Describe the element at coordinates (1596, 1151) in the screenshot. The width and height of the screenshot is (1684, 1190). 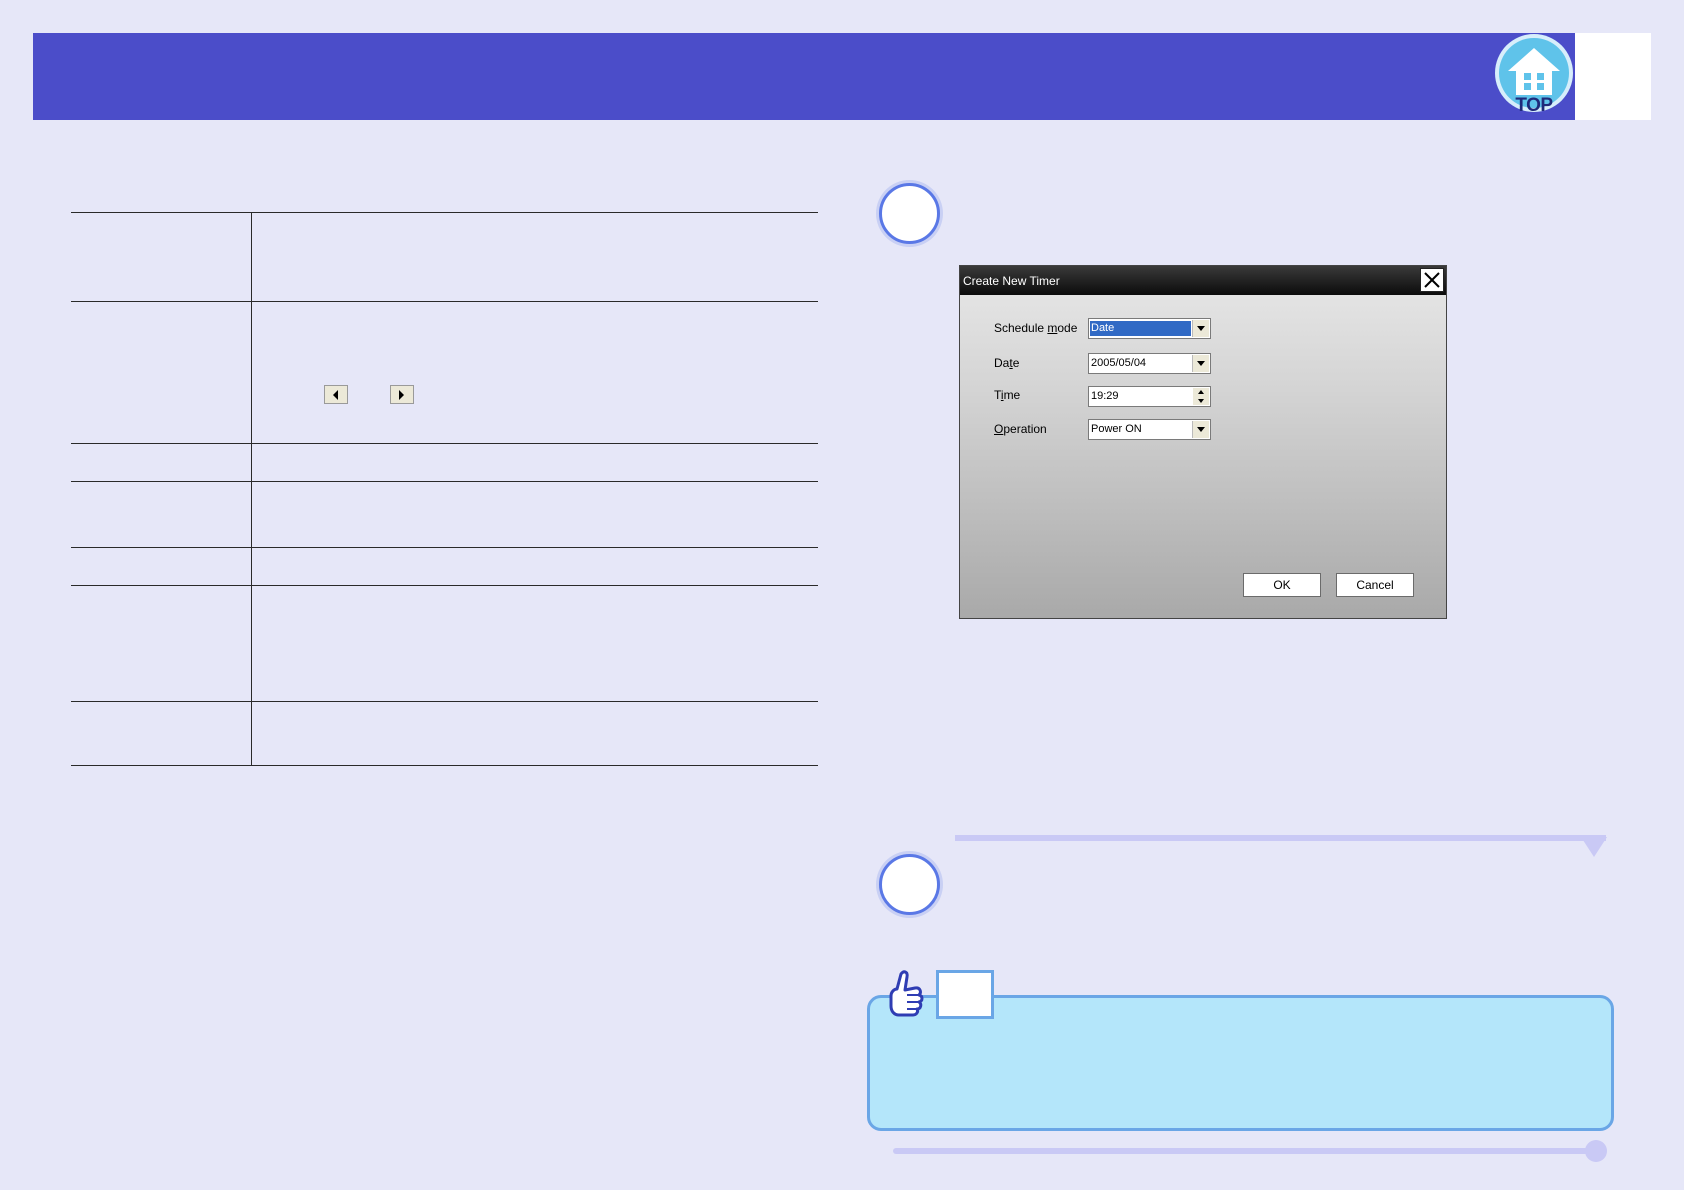
I see `bottom-divider-dot` at that location.